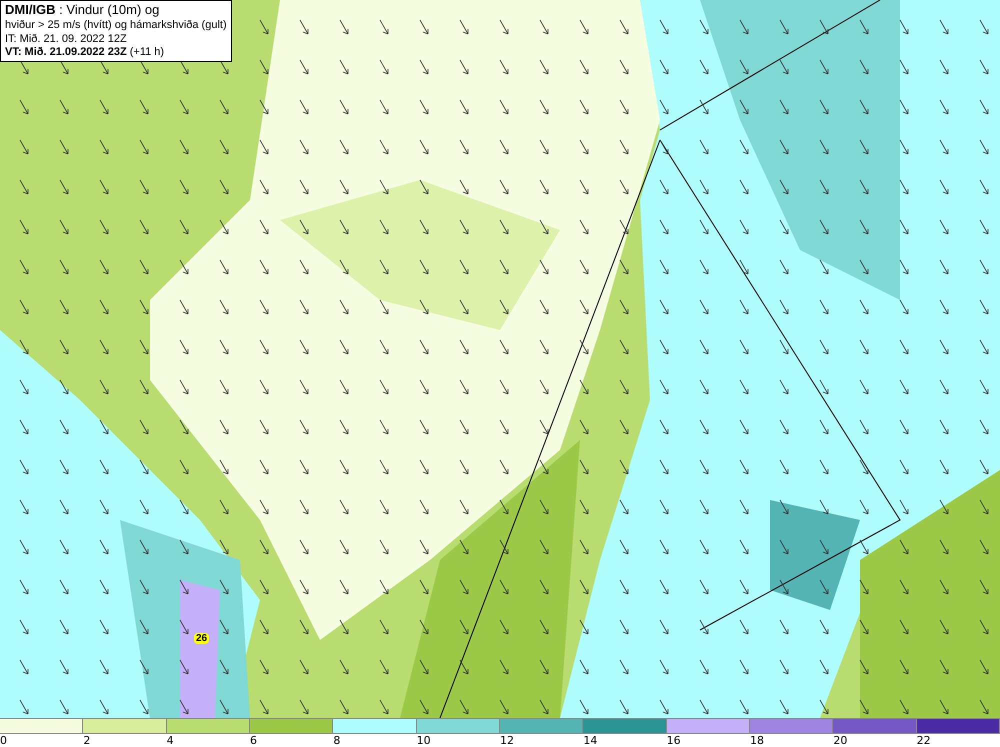 Image resolution: width=1000 pixels, height=747 pixels. I want to click on scale-label: 22, so click(923, 740).